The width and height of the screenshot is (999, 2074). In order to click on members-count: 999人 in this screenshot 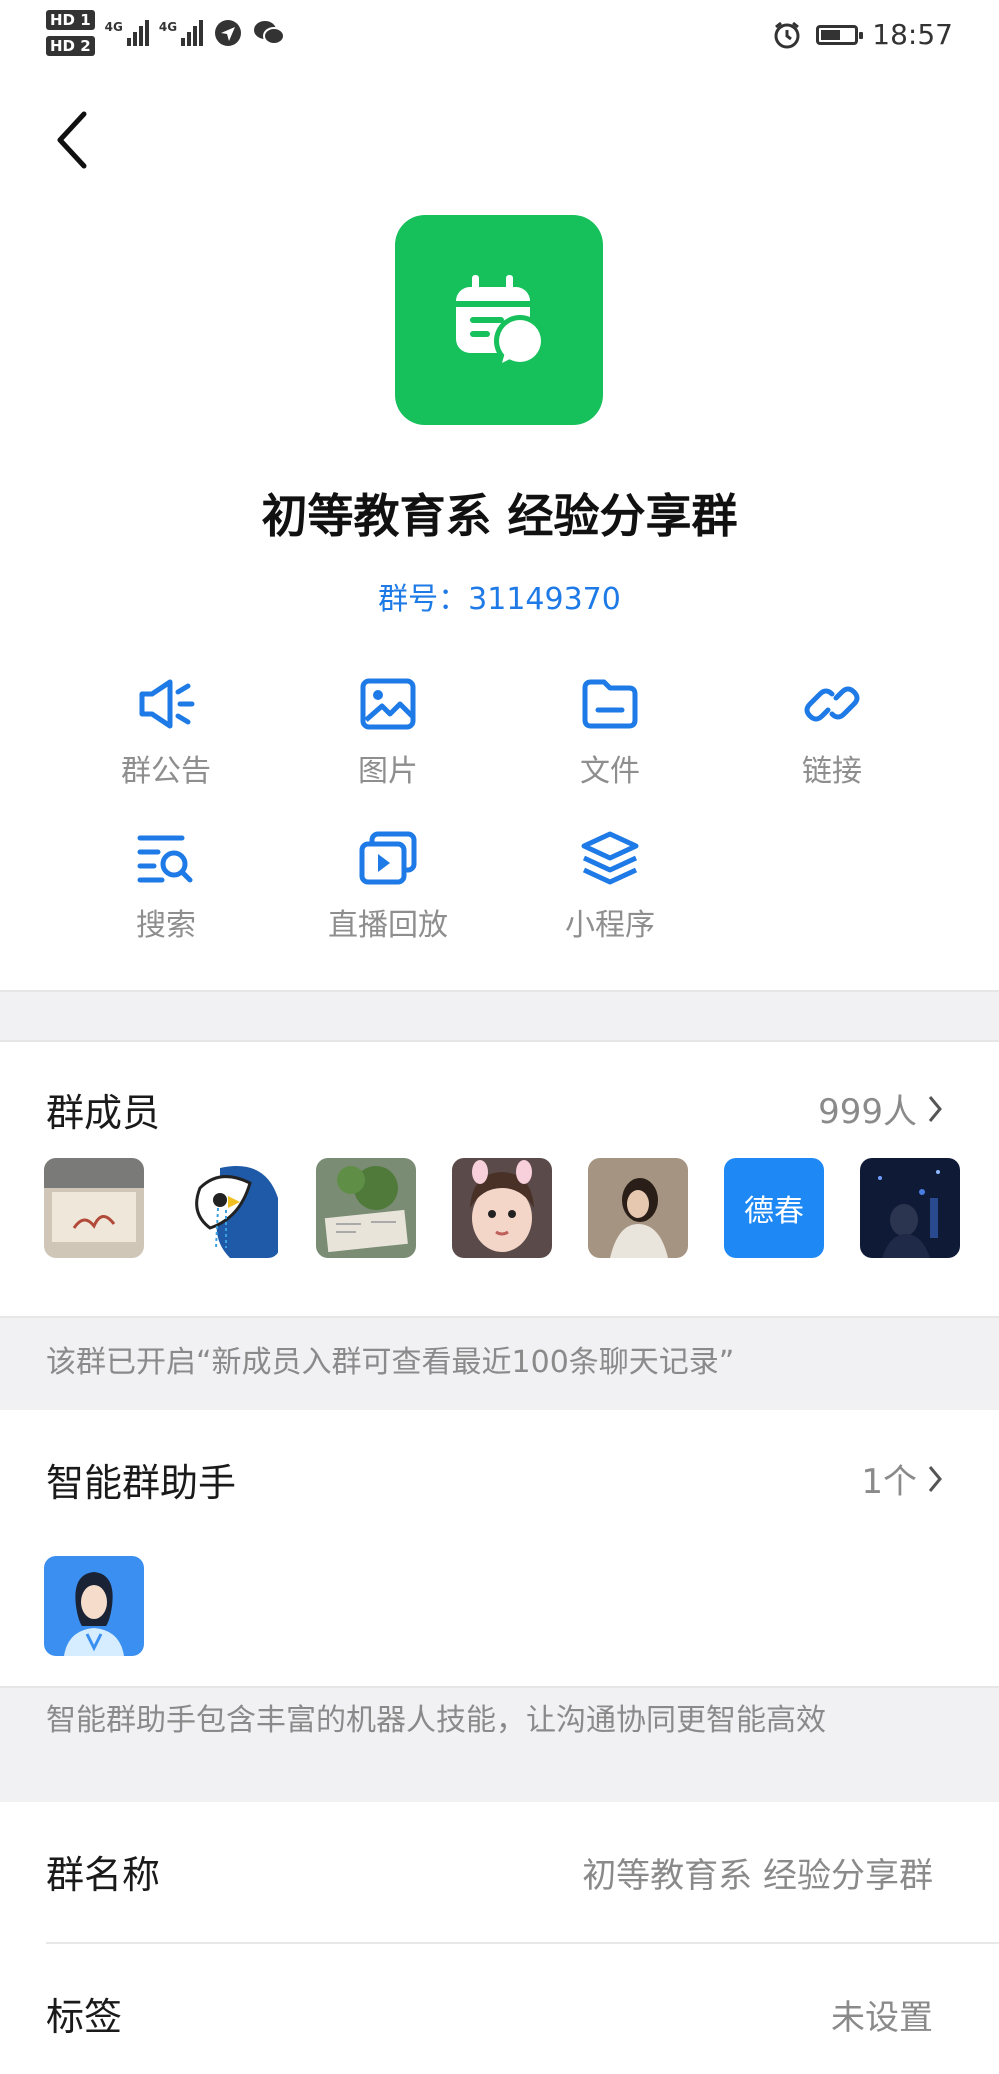, I will do `click(867, 1112)`.